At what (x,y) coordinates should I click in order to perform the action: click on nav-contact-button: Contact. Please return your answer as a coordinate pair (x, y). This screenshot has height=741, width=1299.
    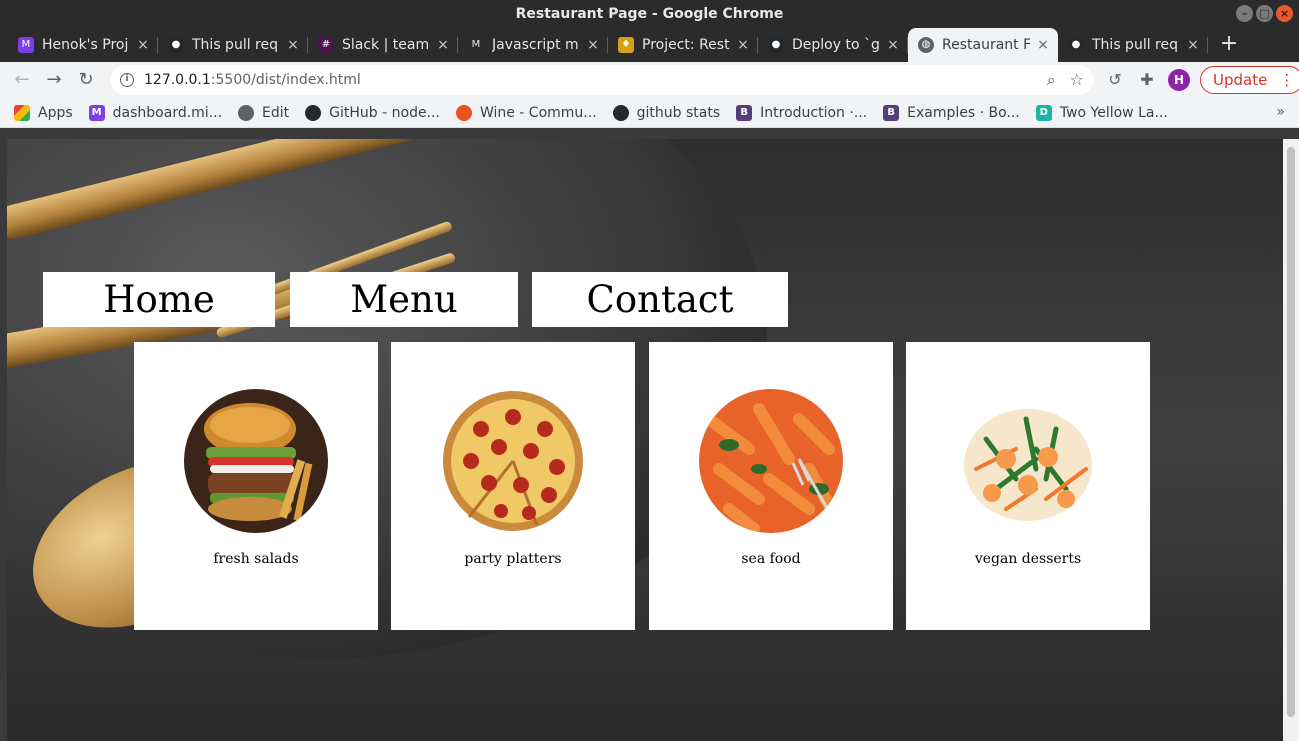
    Looking at the image, I should click on (660, 299).